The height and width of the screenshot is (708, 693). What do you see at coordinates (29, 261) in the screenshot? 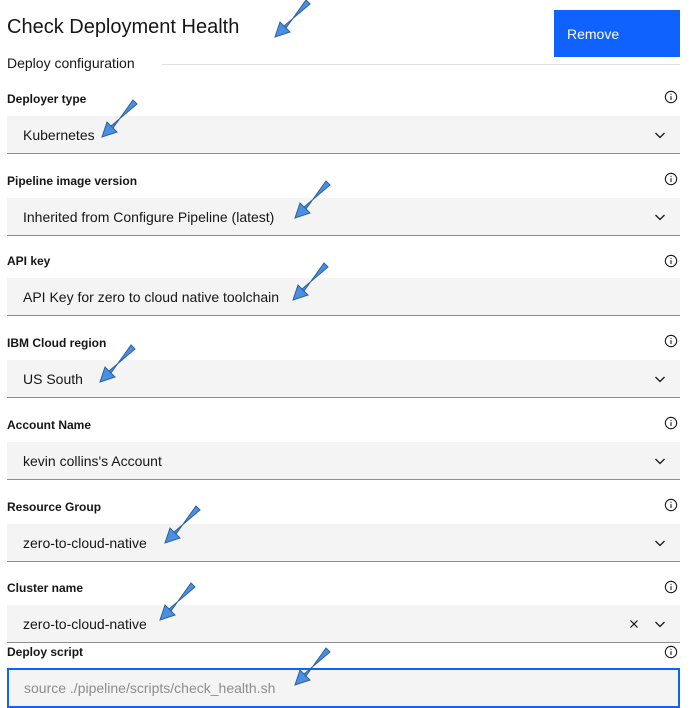
I see `api-key-label: API key` at bounding box center [29, 261].